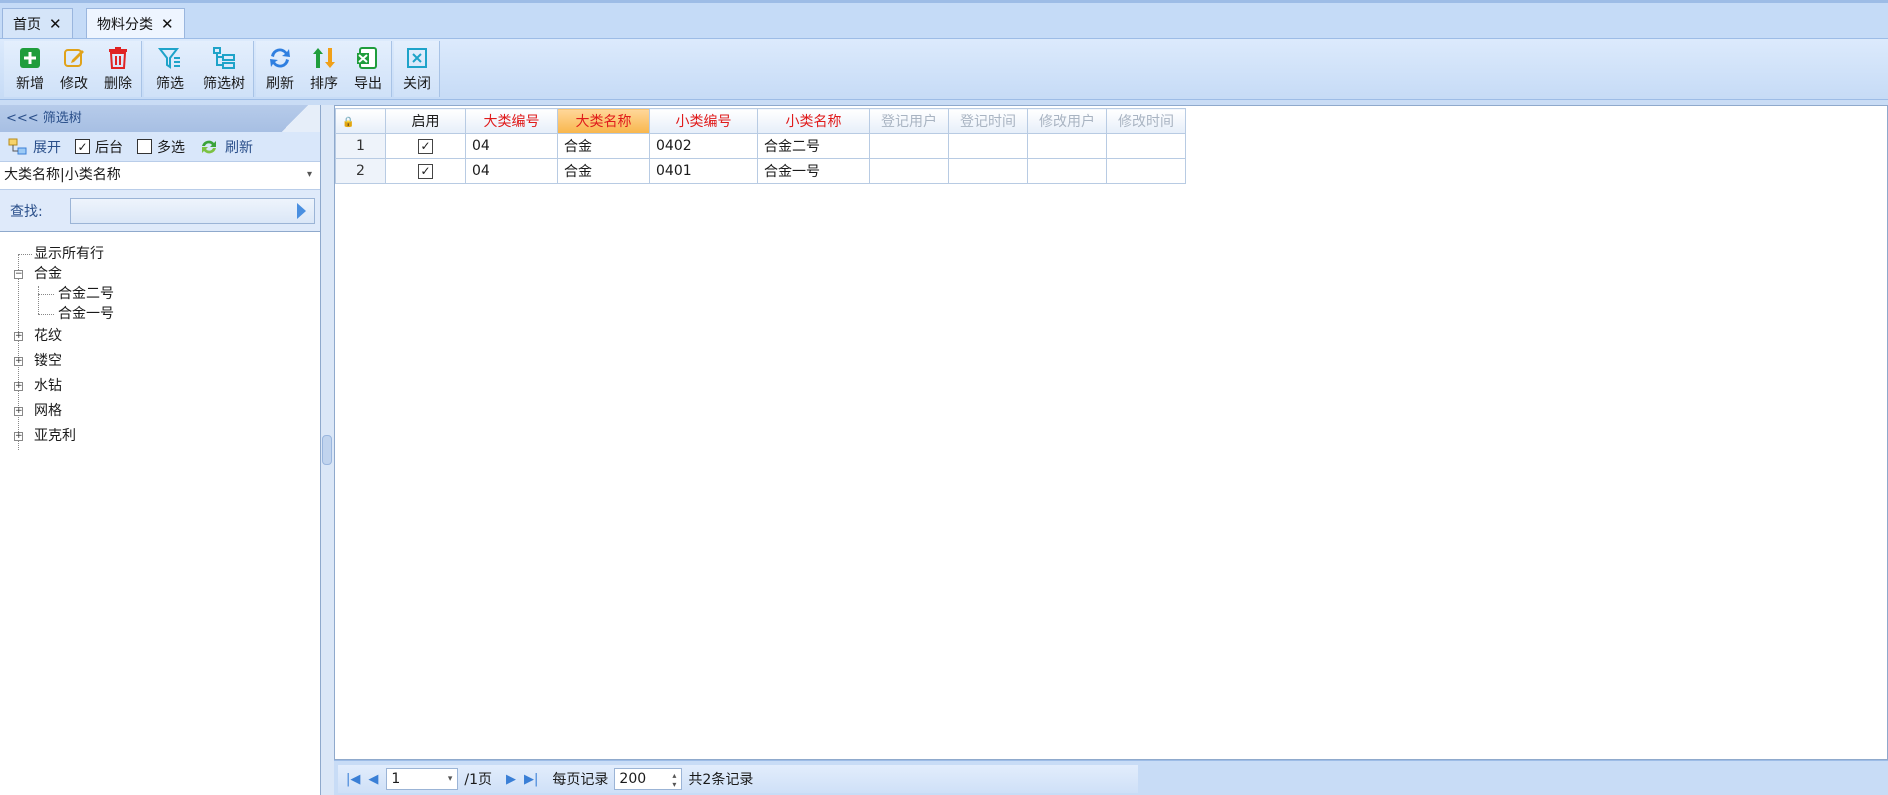  I want to click on close-button: 关闭, so click(417, 70).